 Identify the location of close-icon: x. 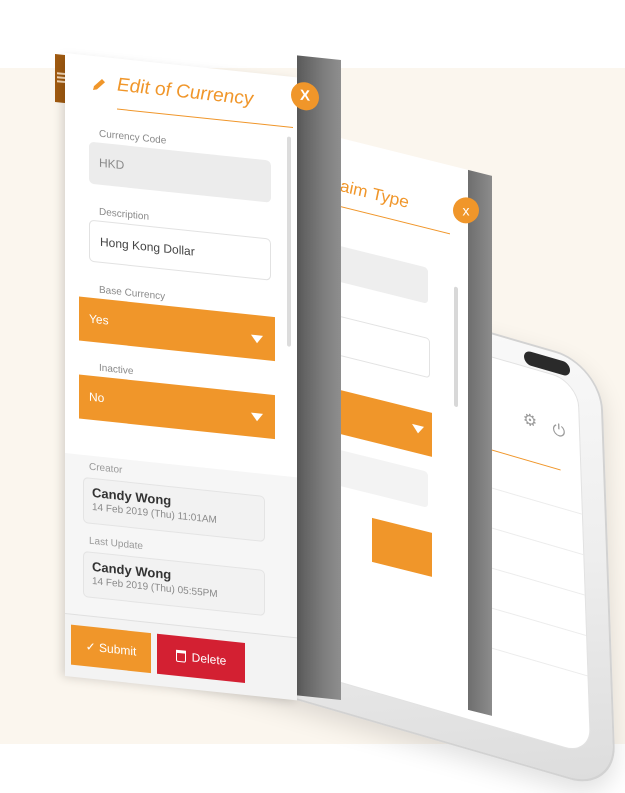
(466, 210).